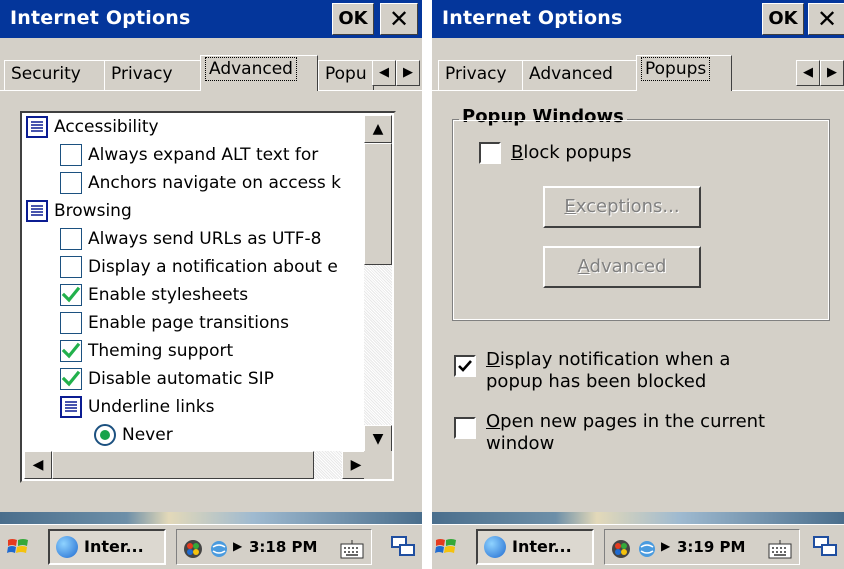 The image size is (844, 569). What do you see at coordinates (378, 129) in the screenshot?
I see `scroll-up-button: ▲` at bounding box center [378, 129].